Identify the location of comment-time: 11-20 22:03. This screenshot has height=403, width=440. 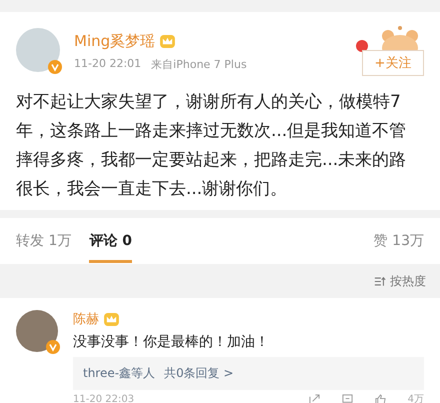
(103, 398).